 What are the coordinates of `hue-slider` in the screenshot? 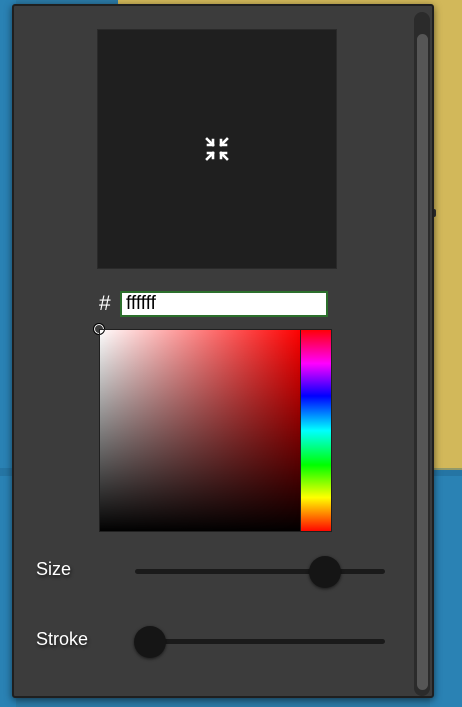 It's located at (316, 430).